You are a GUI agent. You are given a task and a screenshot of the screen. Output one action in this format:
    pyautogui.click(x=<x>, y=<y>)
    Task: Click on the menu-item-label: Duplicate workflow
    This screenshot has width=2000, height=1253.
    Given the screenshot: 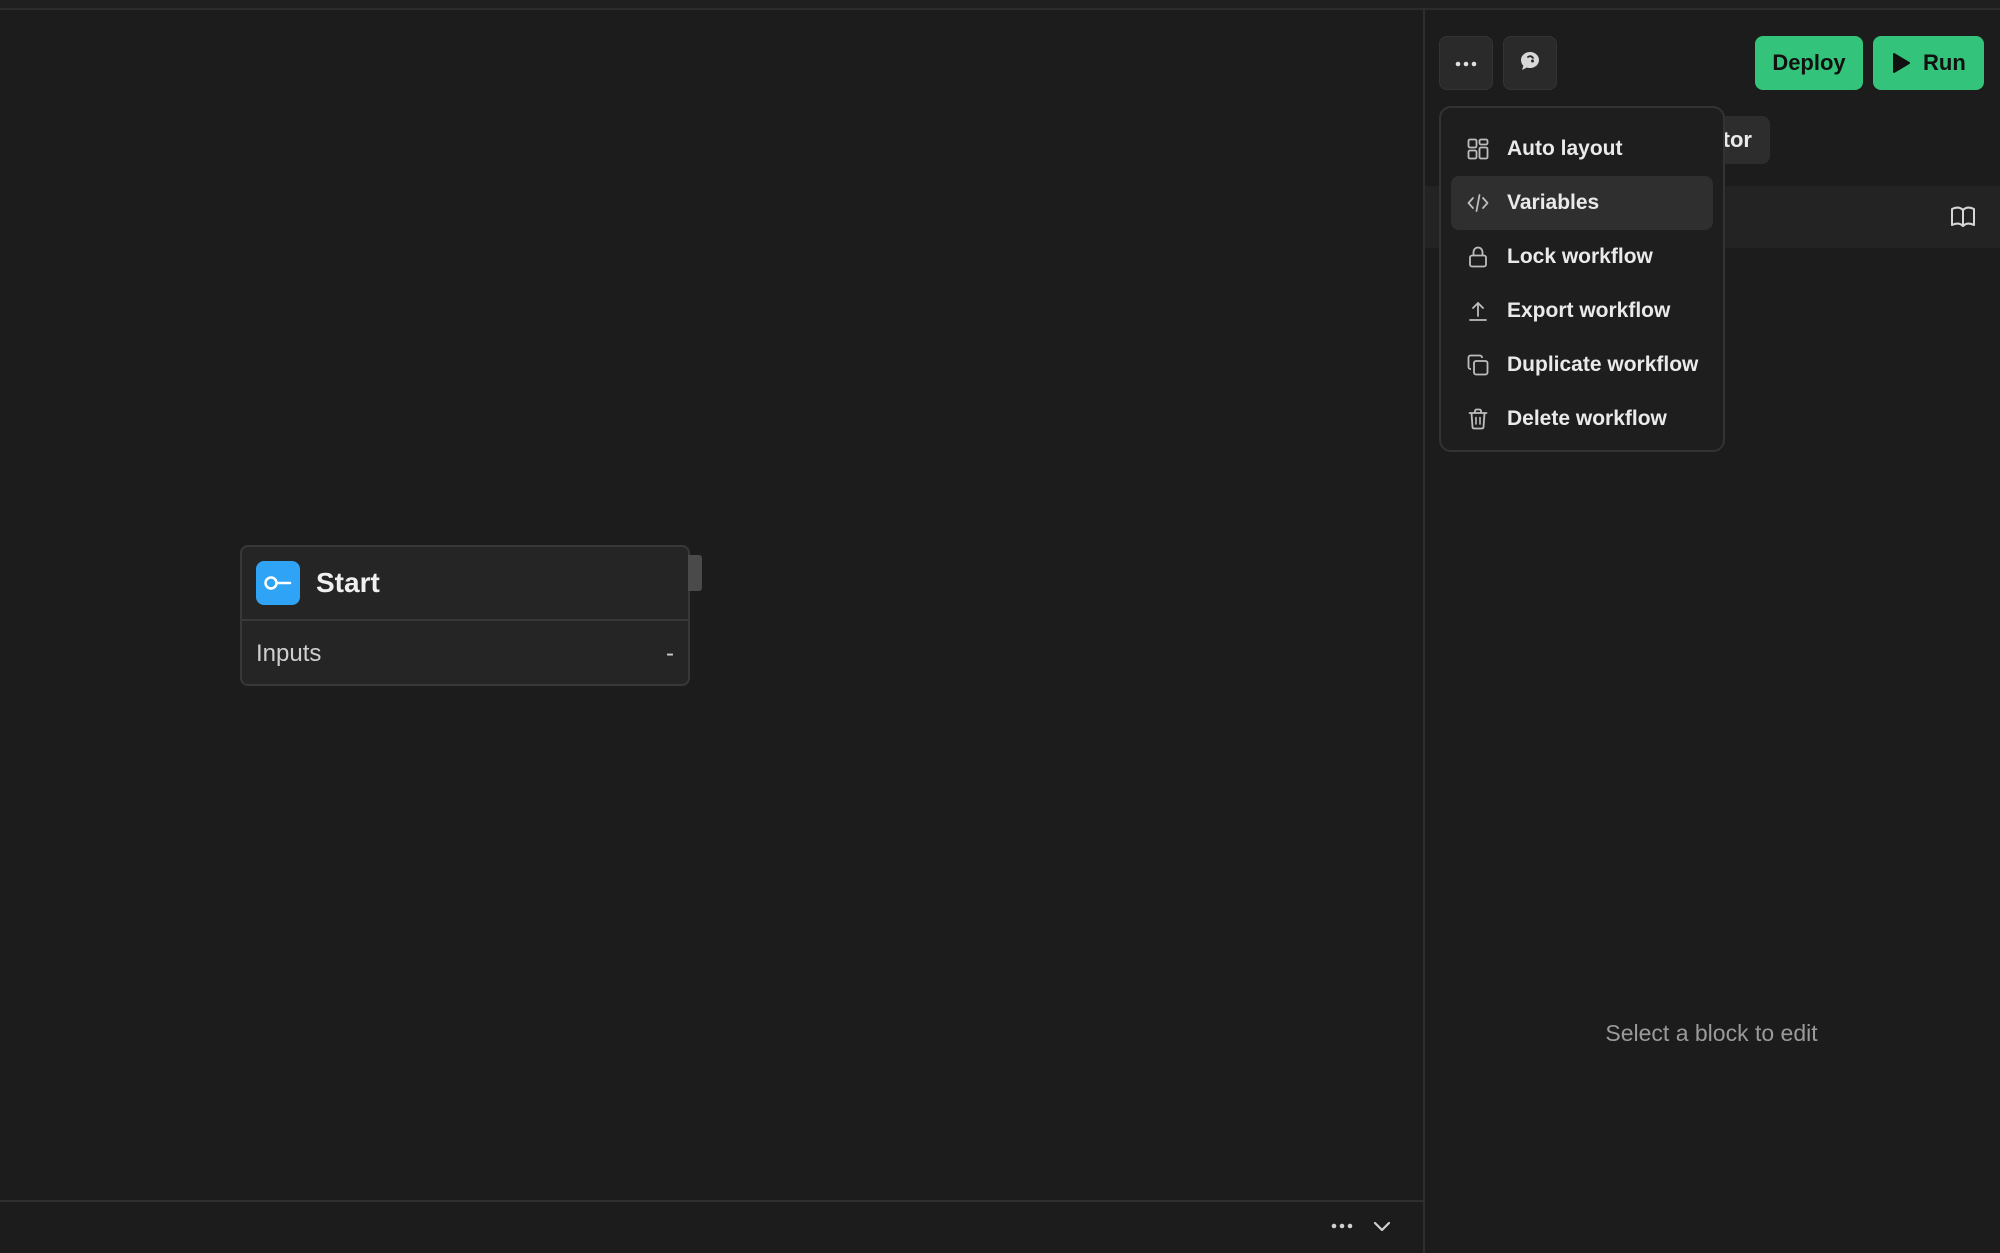 What is the action you would take?
    pyautogui.click(x=1603, y=364)
    